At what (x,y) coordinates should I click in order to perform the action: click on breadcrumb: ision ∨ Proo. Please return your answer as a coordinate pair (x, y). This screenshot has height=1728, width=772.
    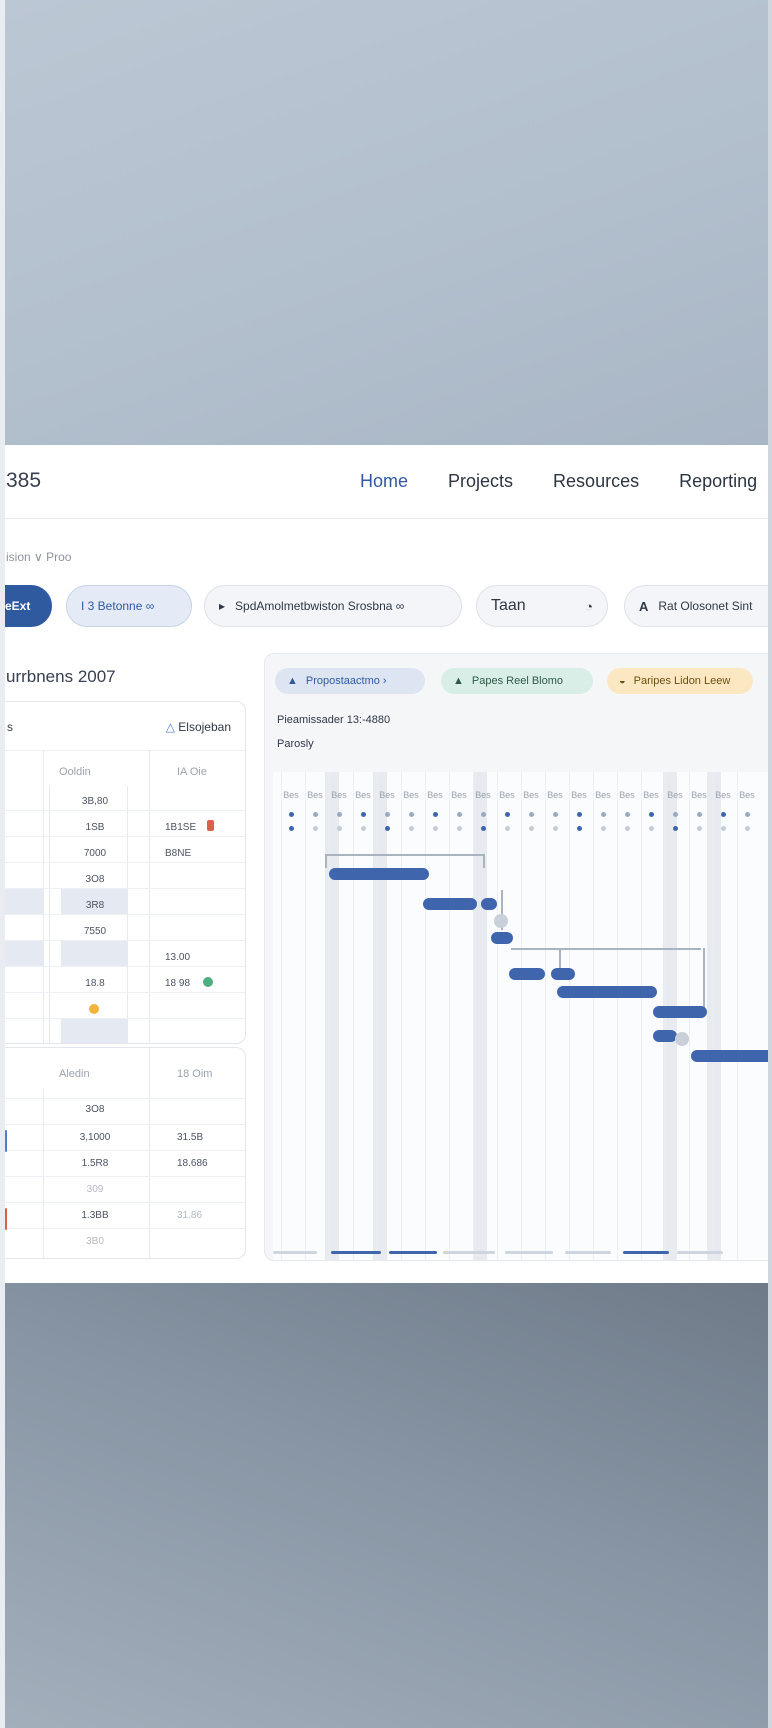
    Looking at the image, I should click on (38, 557).